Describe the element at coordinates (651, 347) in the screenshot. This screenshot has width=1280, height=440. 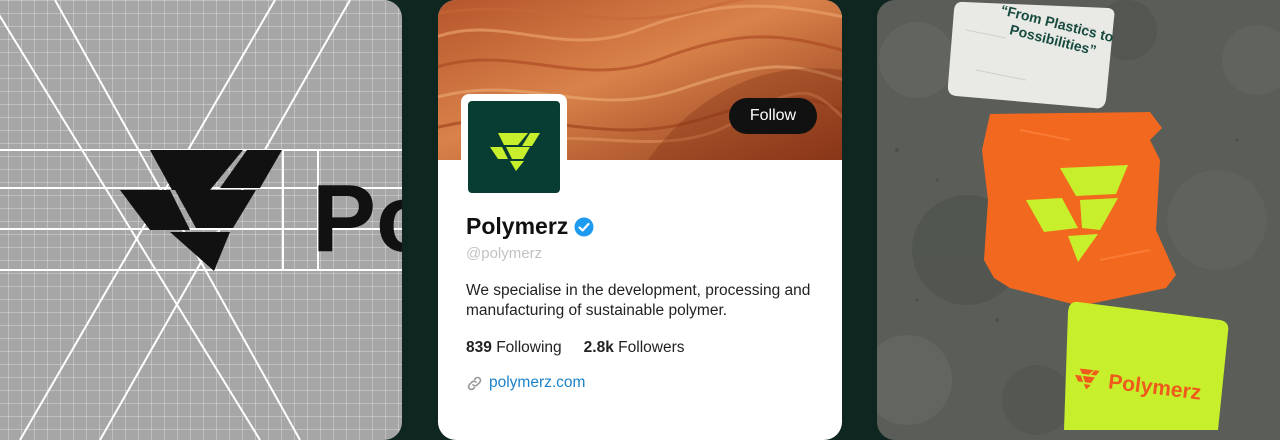
I see `followers-label: Followers` at that location.